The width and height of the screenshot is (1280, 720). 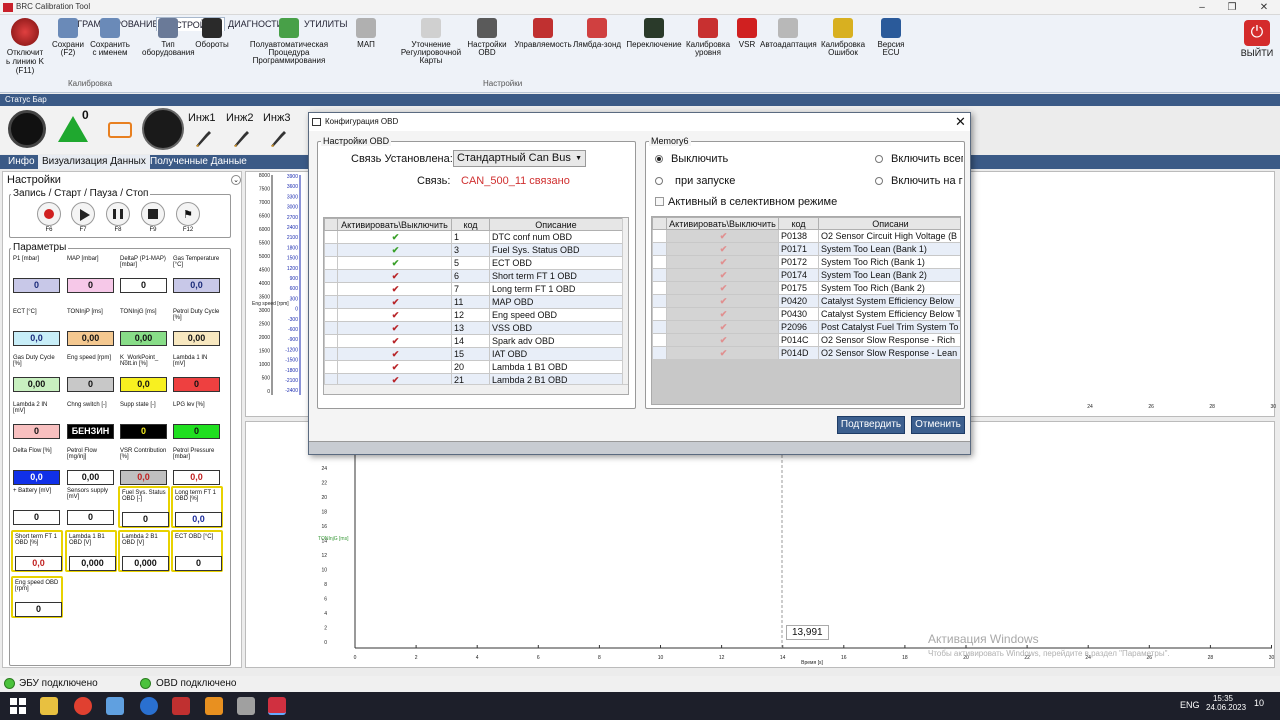 What do you see at coordinates (654, 33) in the screenshot?
I see `ribbon-button-10: Переключение` at bounding box center [654, 33].